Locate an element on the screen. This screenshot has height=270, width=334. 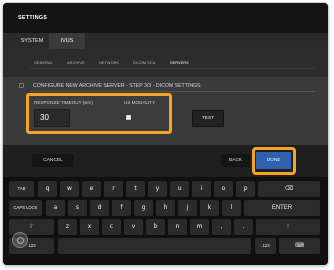
key-f: f is located at coordinates (121, 208).